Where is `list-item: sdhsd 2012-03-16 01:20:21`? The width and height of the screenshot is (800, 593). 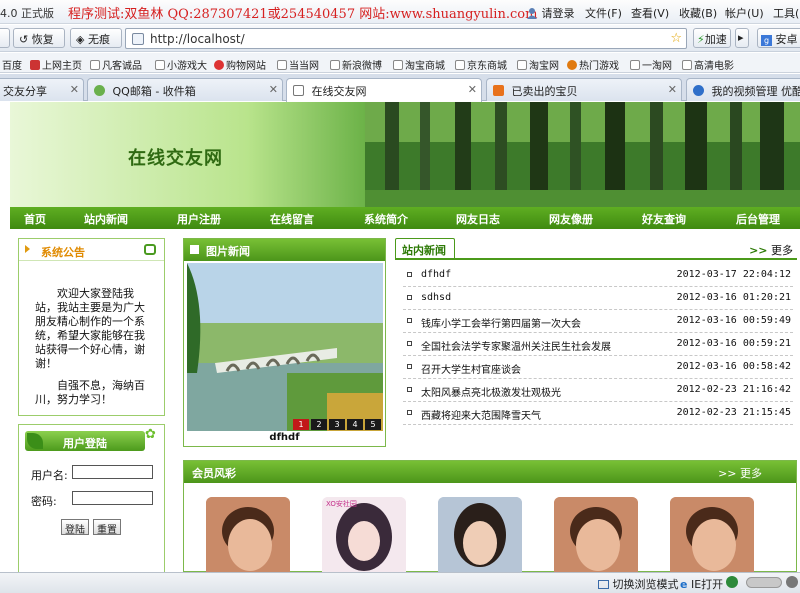 list-item: sdhsd 2012-03-16 01:20:21 is located at coordinates (598, 298).